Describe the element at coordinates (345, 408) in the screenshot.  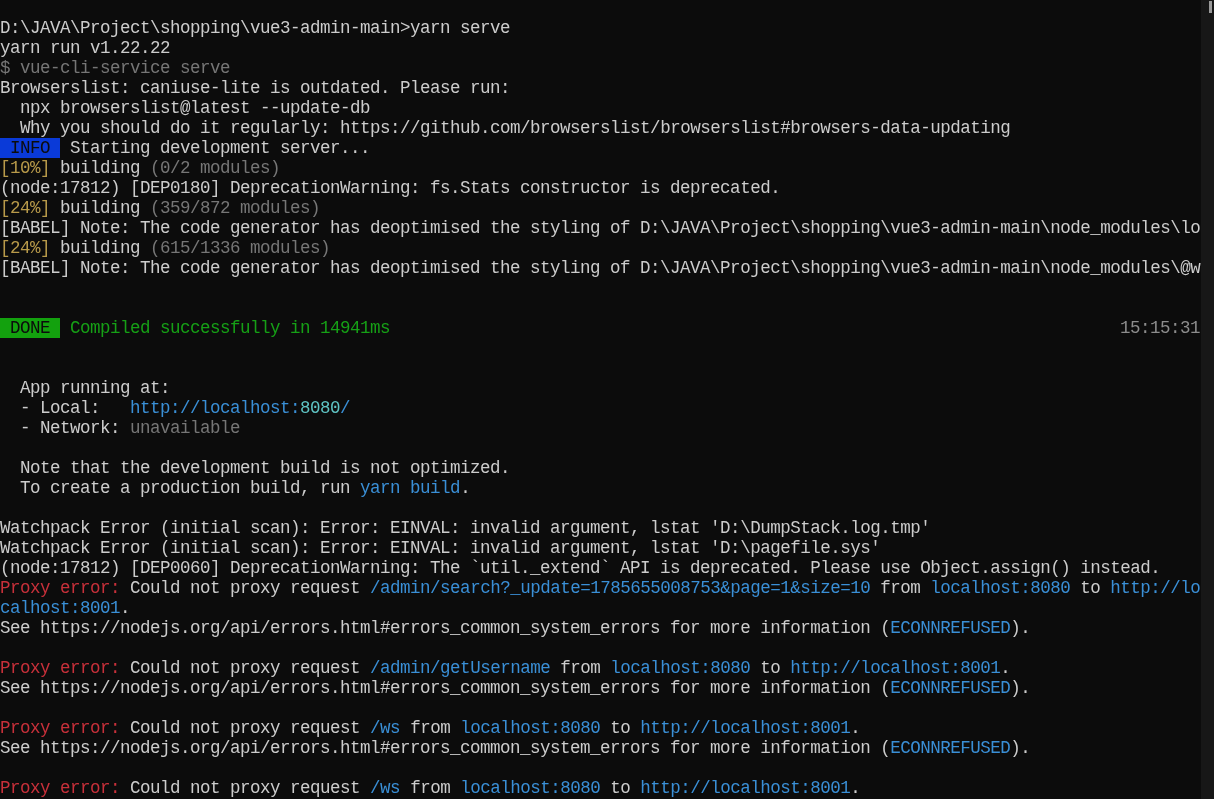
I see `highlighted-text: /` at that location.